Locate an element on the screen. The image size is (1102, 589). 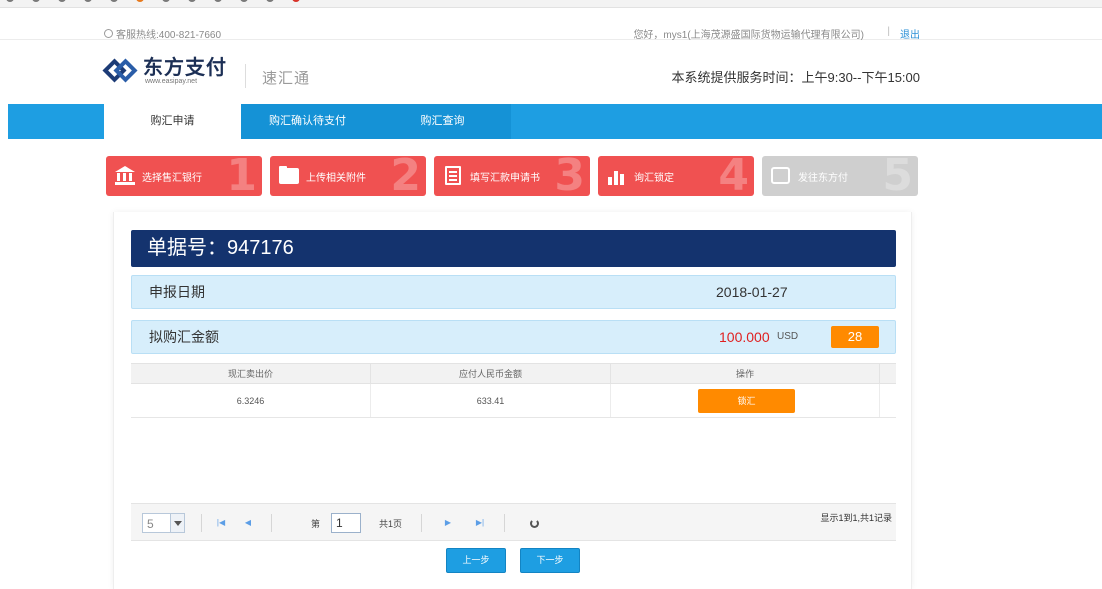
action-cell: 锁汇 is located at coordinates (745, 400).